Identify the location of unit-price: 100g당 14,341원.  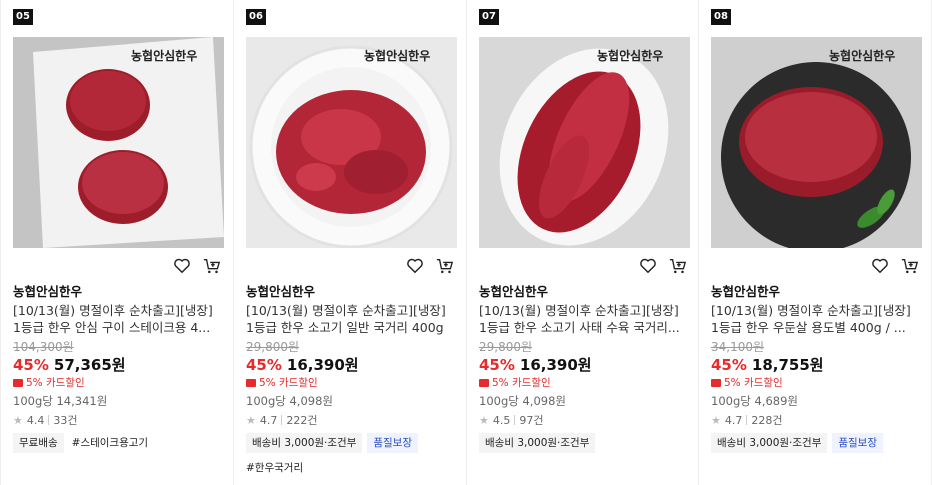
(60, 401).